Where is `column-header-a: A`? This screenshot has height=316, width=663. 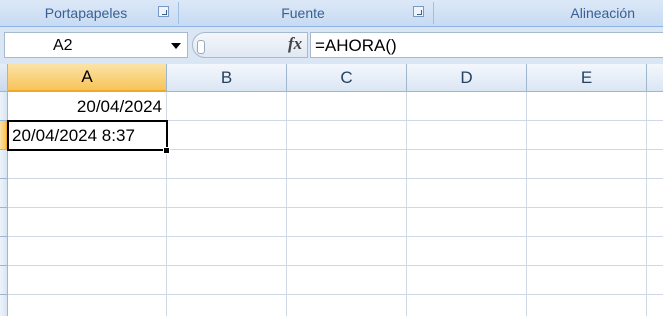 column-header-a: A is located at coordinates (87, 78).